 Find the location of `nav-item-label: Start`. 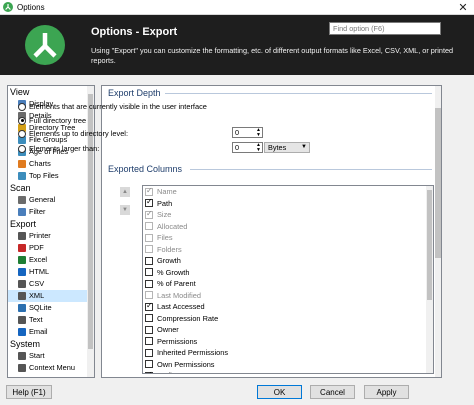

nav-item-label: Start is located at coordinates (37, 355).